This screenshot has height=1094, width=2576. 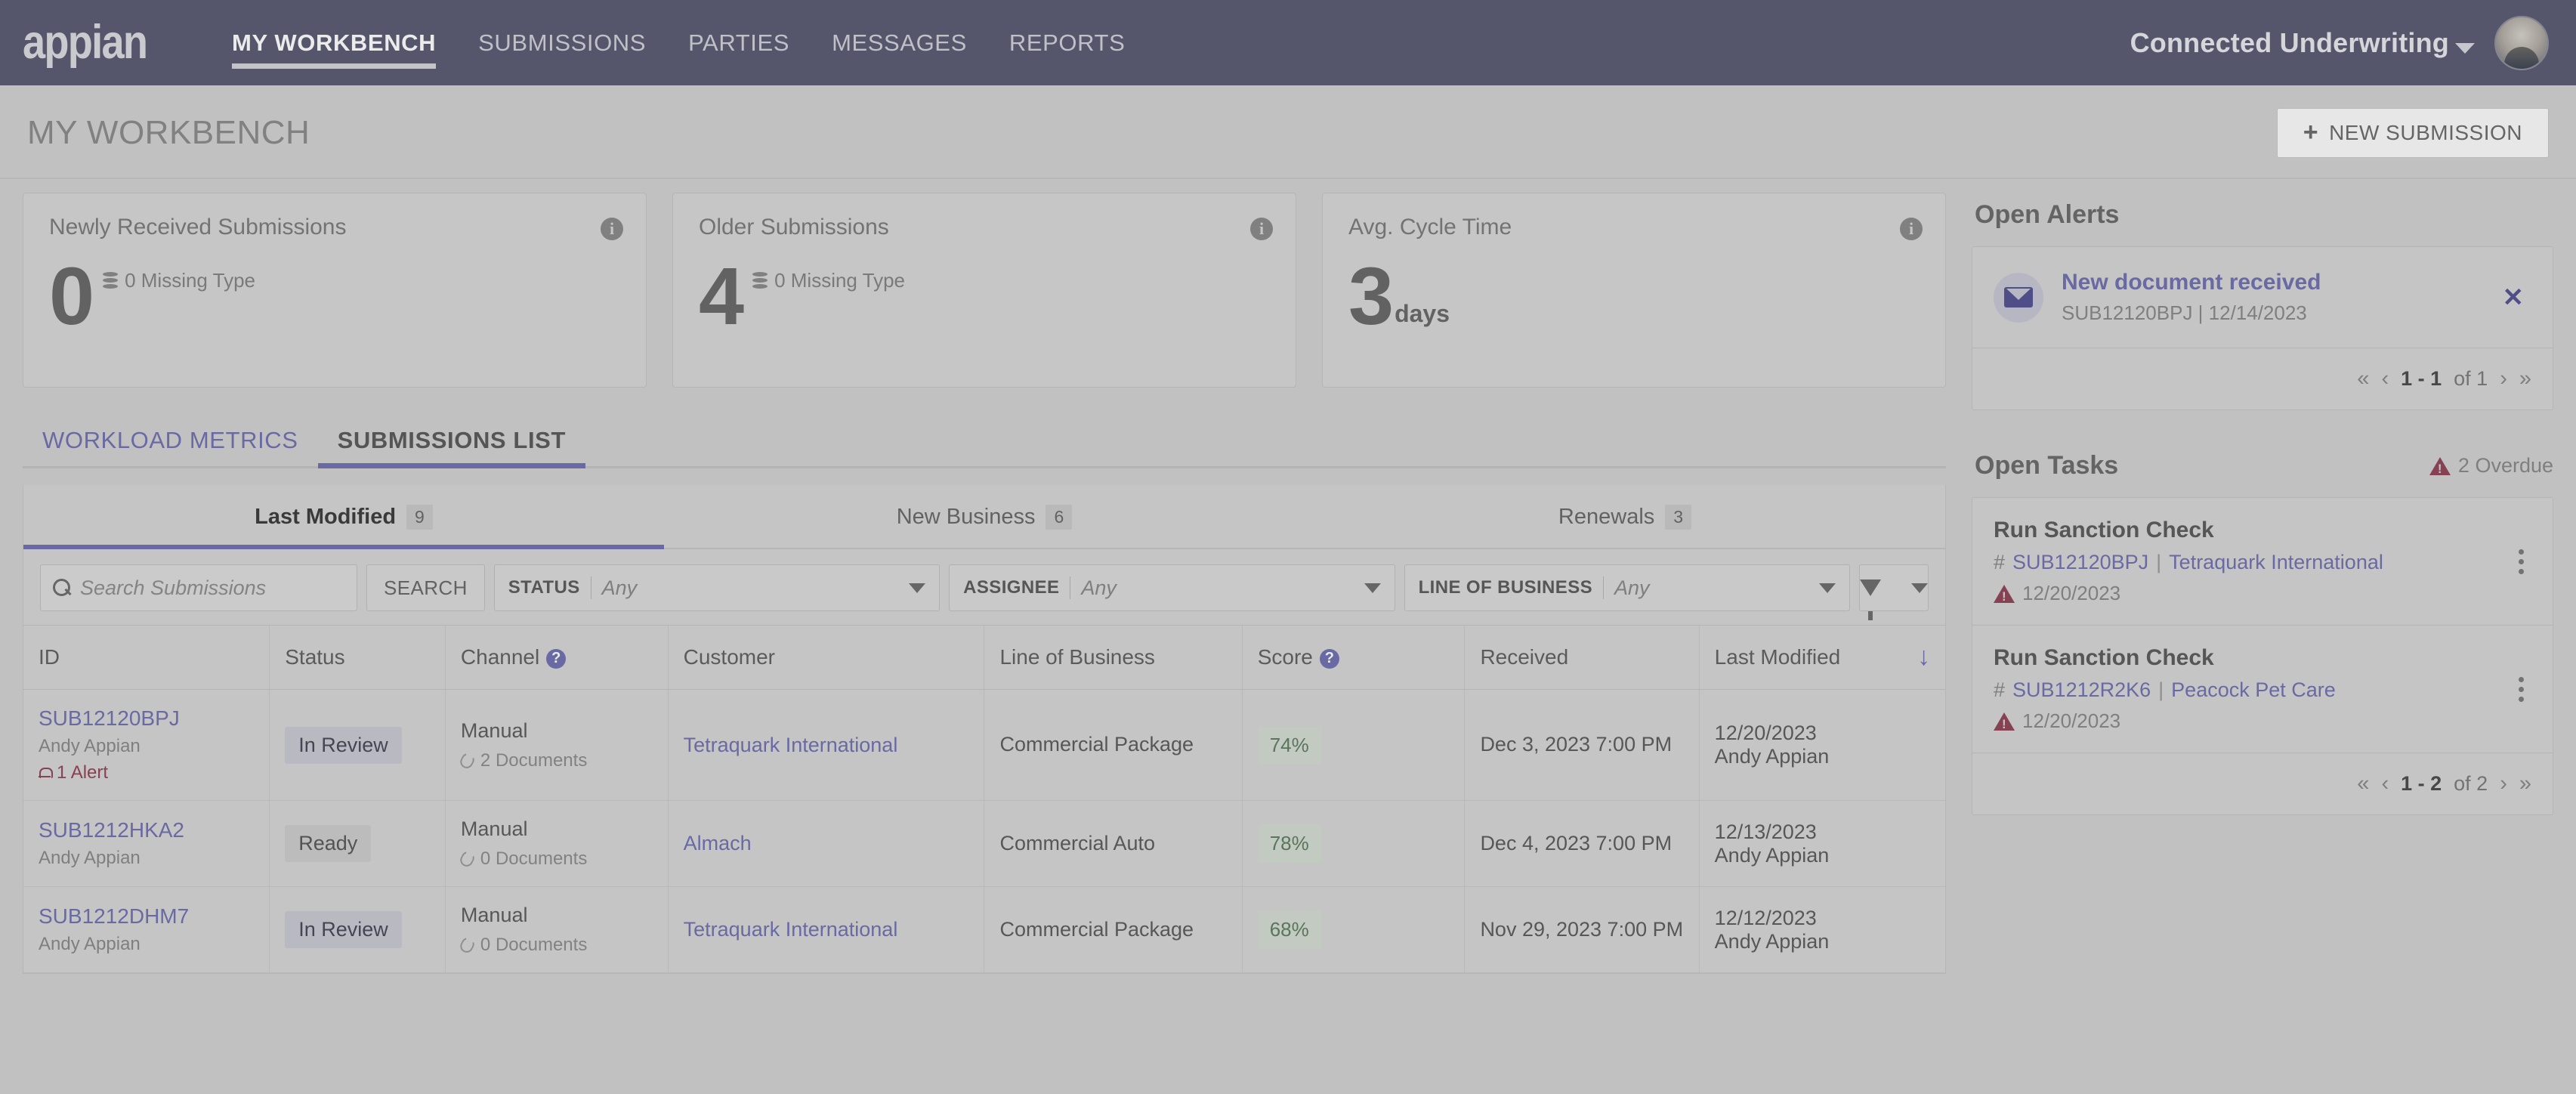 I want to click on search-input, so click(x=212, y=588).